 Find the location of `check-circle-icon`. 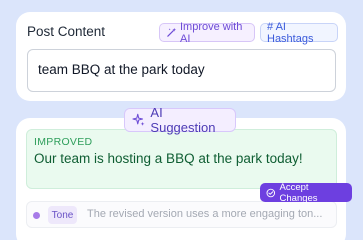

check-circle-icon is located at coordinates (271, 192).